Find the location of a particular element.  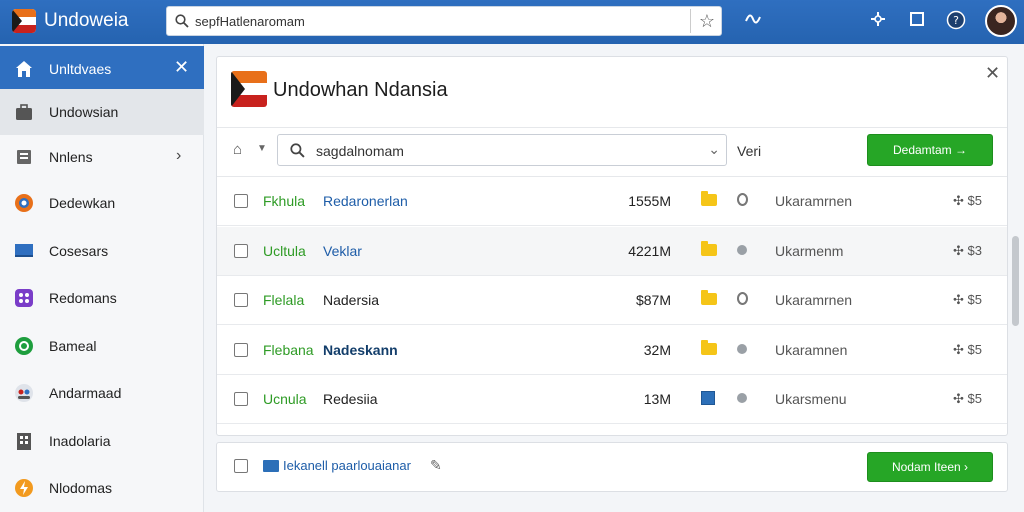

file-name: Nadeskann is located at coordinates (360, 350).